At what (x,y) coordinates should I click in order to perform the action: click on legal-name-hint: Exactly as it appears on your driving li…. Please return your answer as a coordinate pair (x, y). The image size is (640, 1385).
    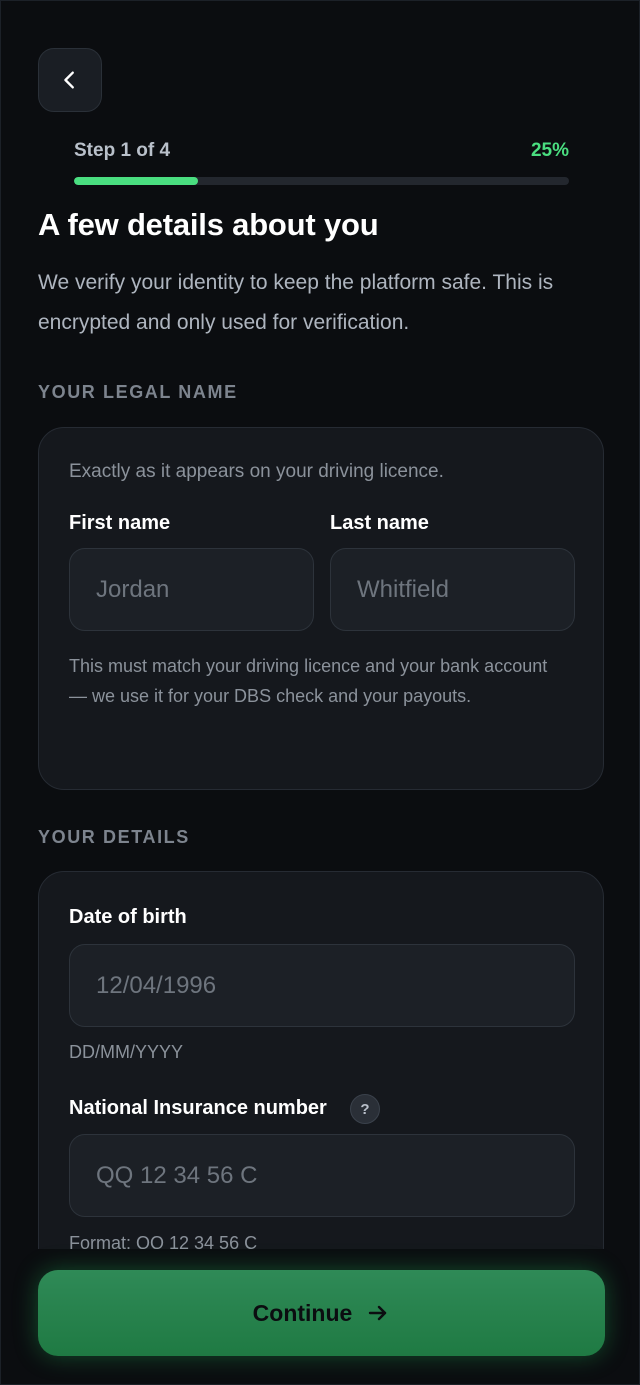
    Looking at the image, I should click on (256, 471).